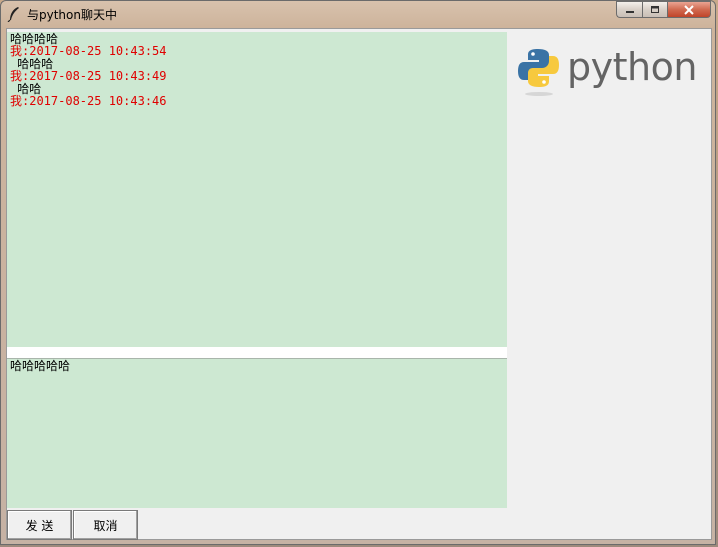  What do you see at coordinates (88, 51) in the screenshot?
I see `message-header: 我:2017-08-25 10:43:54` at bounding box center [88, 51].